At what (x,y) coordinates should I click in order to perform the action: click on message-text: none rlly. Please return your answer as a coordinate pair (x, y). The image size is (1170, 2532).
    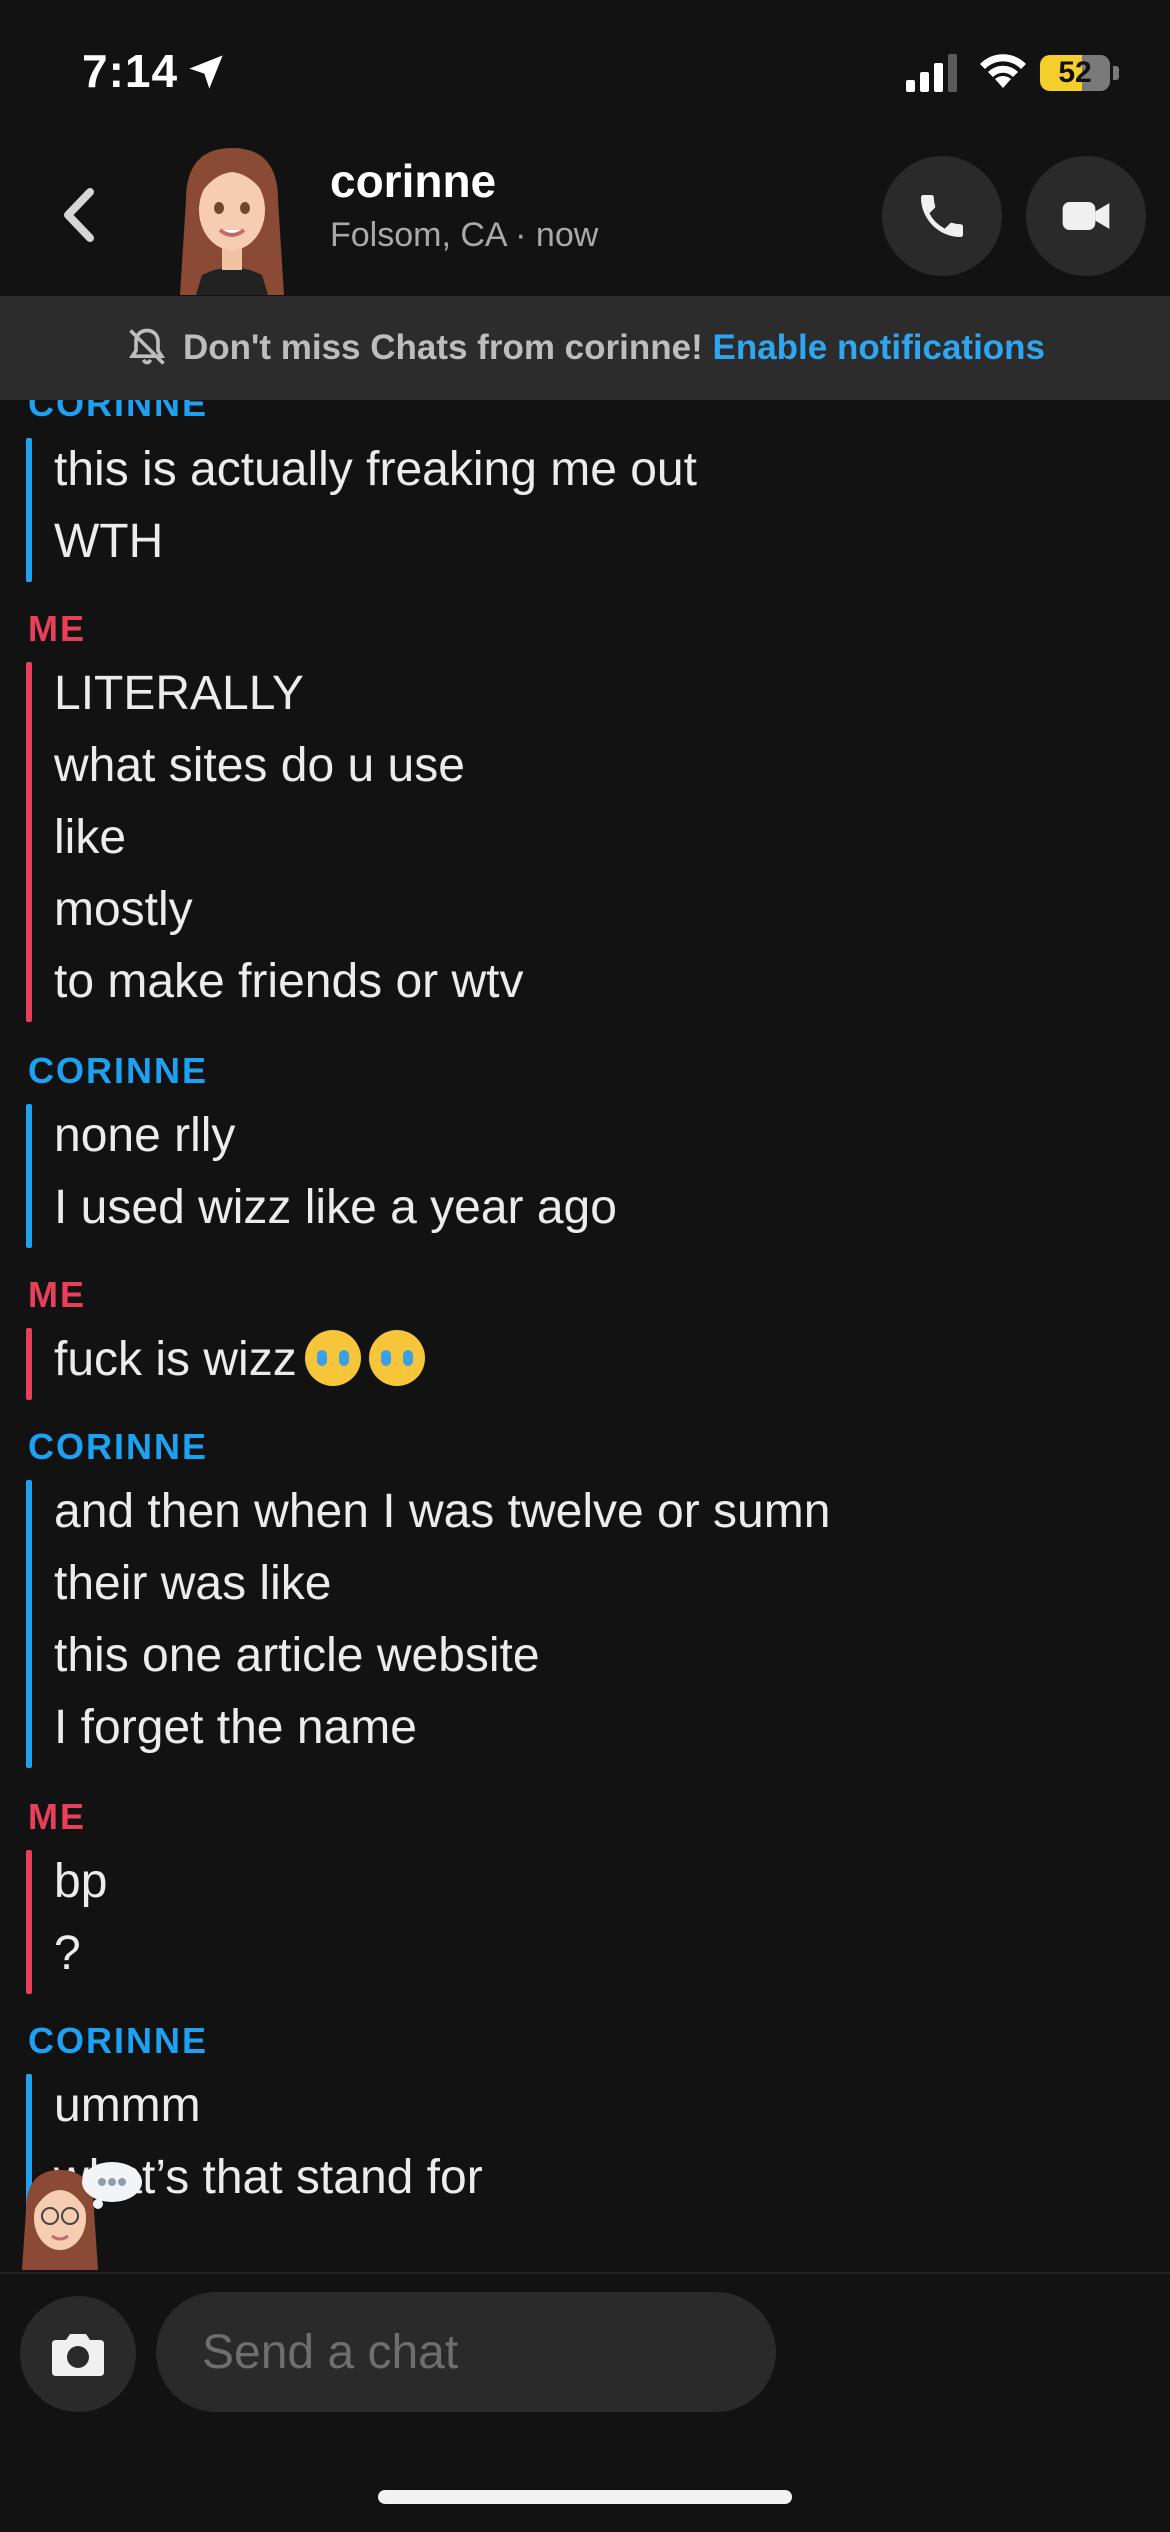
    Looking at the image, I should click on (144, 1135).